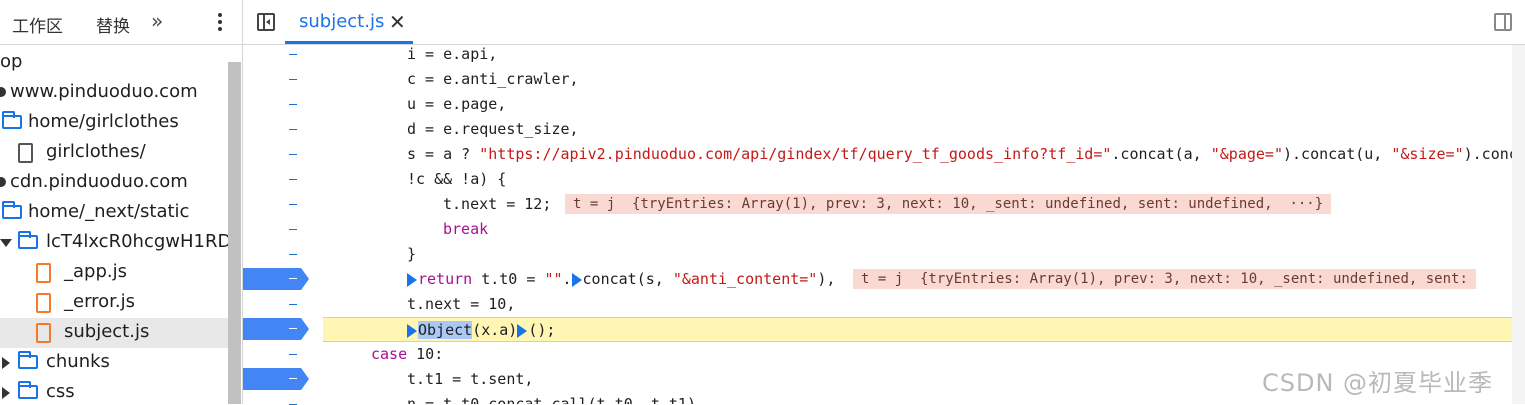 The width and height of the screenshot is (1525, 405). What do you see at coordinates (551, 399) in the screenshot?
I see `code-text: n = t.t0.concat.call(t.t0, t.t1)` at bounding box center [551, 399].